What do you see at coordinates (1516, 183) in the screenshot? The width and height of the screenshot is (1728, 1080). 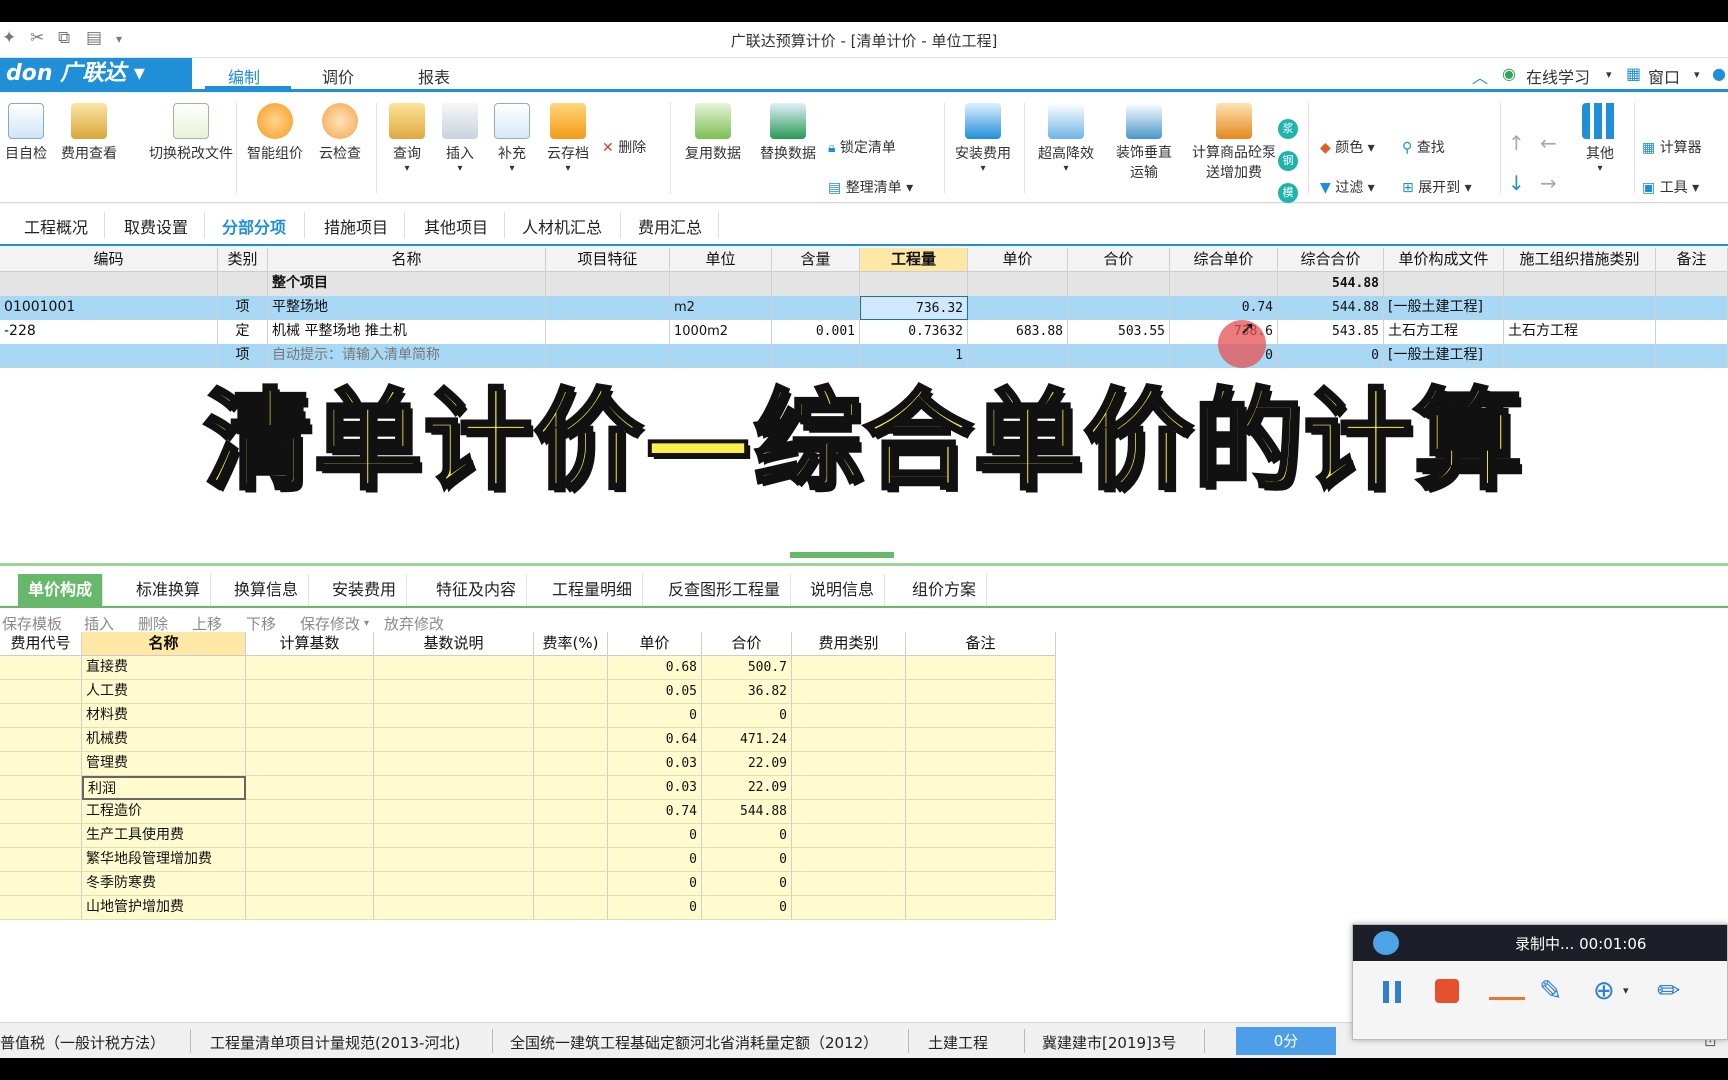 I see `arrow-down-icon: ↓` at bounding box center [1516, 183].